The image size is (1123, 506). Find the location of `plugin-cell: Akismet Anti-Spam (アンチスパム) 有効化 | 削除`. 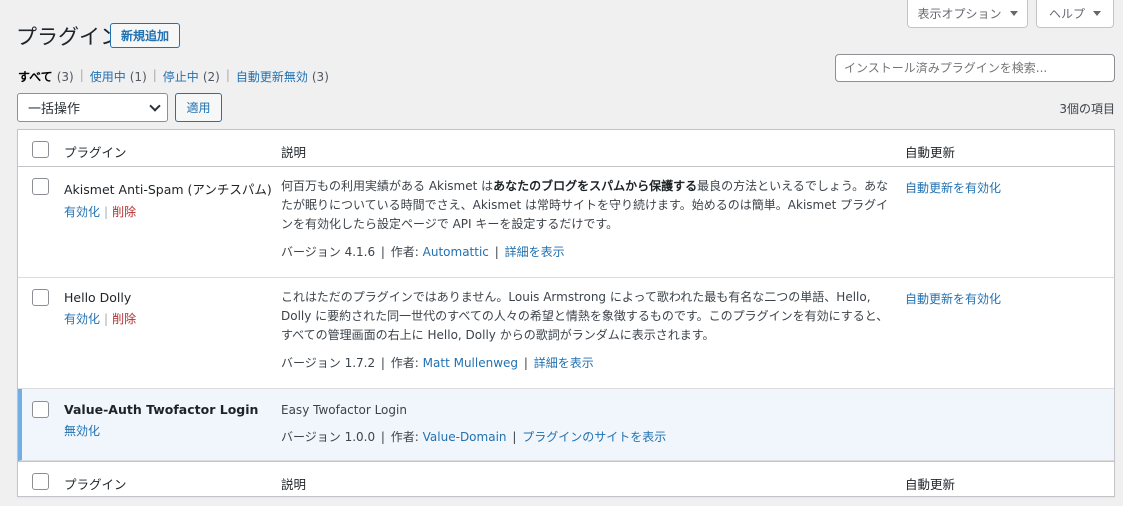

plugin-cell: Akismet Anti-Spam (アンチスパム) 有効化 | 削除 is located at coordinates (168, 199).